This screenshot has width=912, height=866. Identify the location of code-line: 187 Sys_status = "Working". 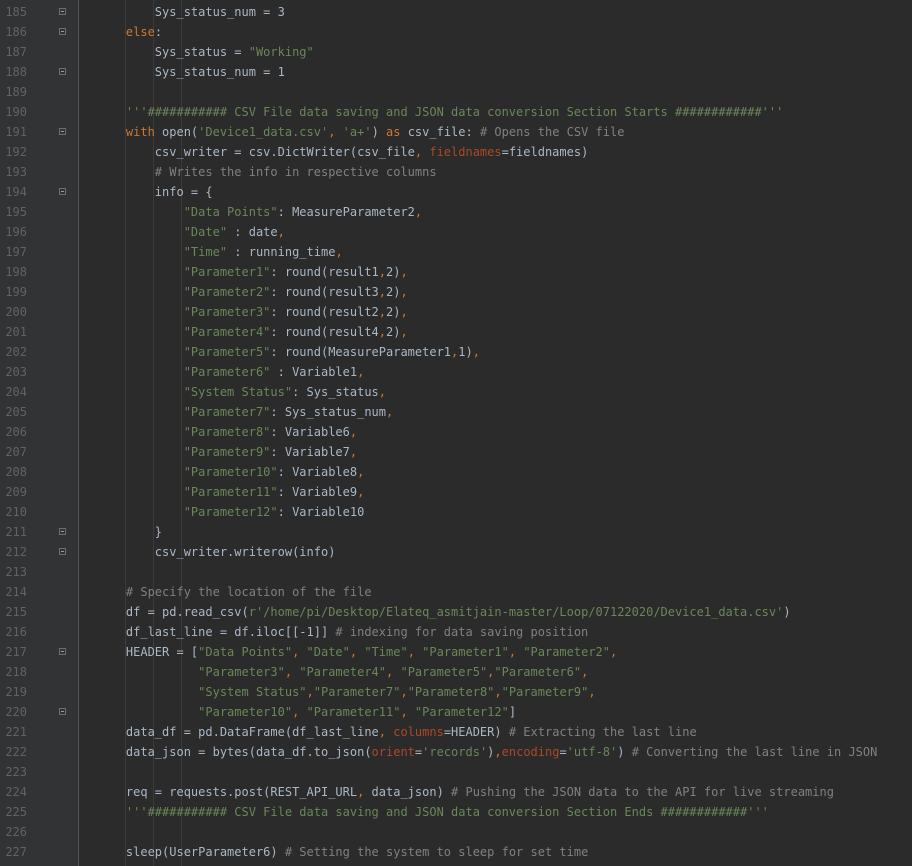
(456, 52).